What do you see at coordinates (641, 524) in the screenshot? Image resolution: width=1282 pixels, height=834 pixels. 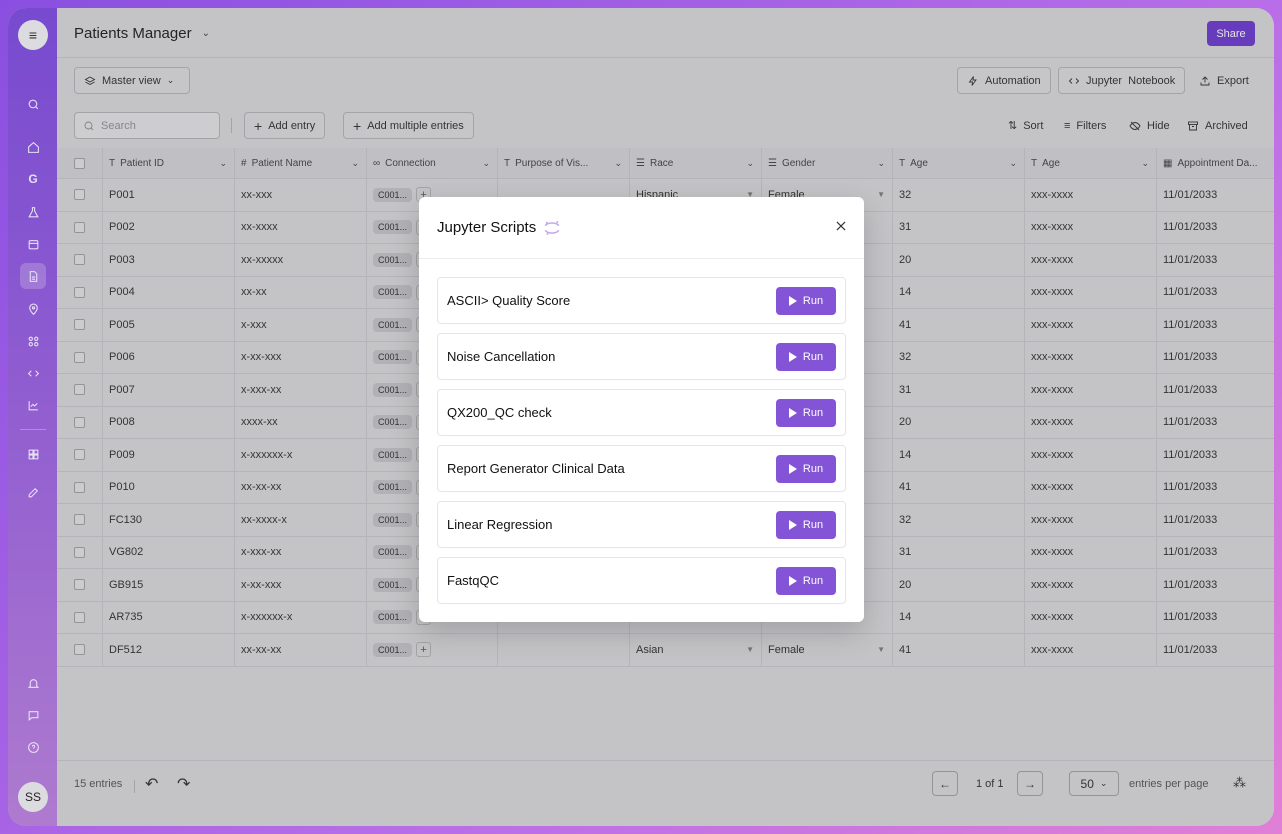 I see `script-item: Linear Regression Run` at bounding box center [641, 524].